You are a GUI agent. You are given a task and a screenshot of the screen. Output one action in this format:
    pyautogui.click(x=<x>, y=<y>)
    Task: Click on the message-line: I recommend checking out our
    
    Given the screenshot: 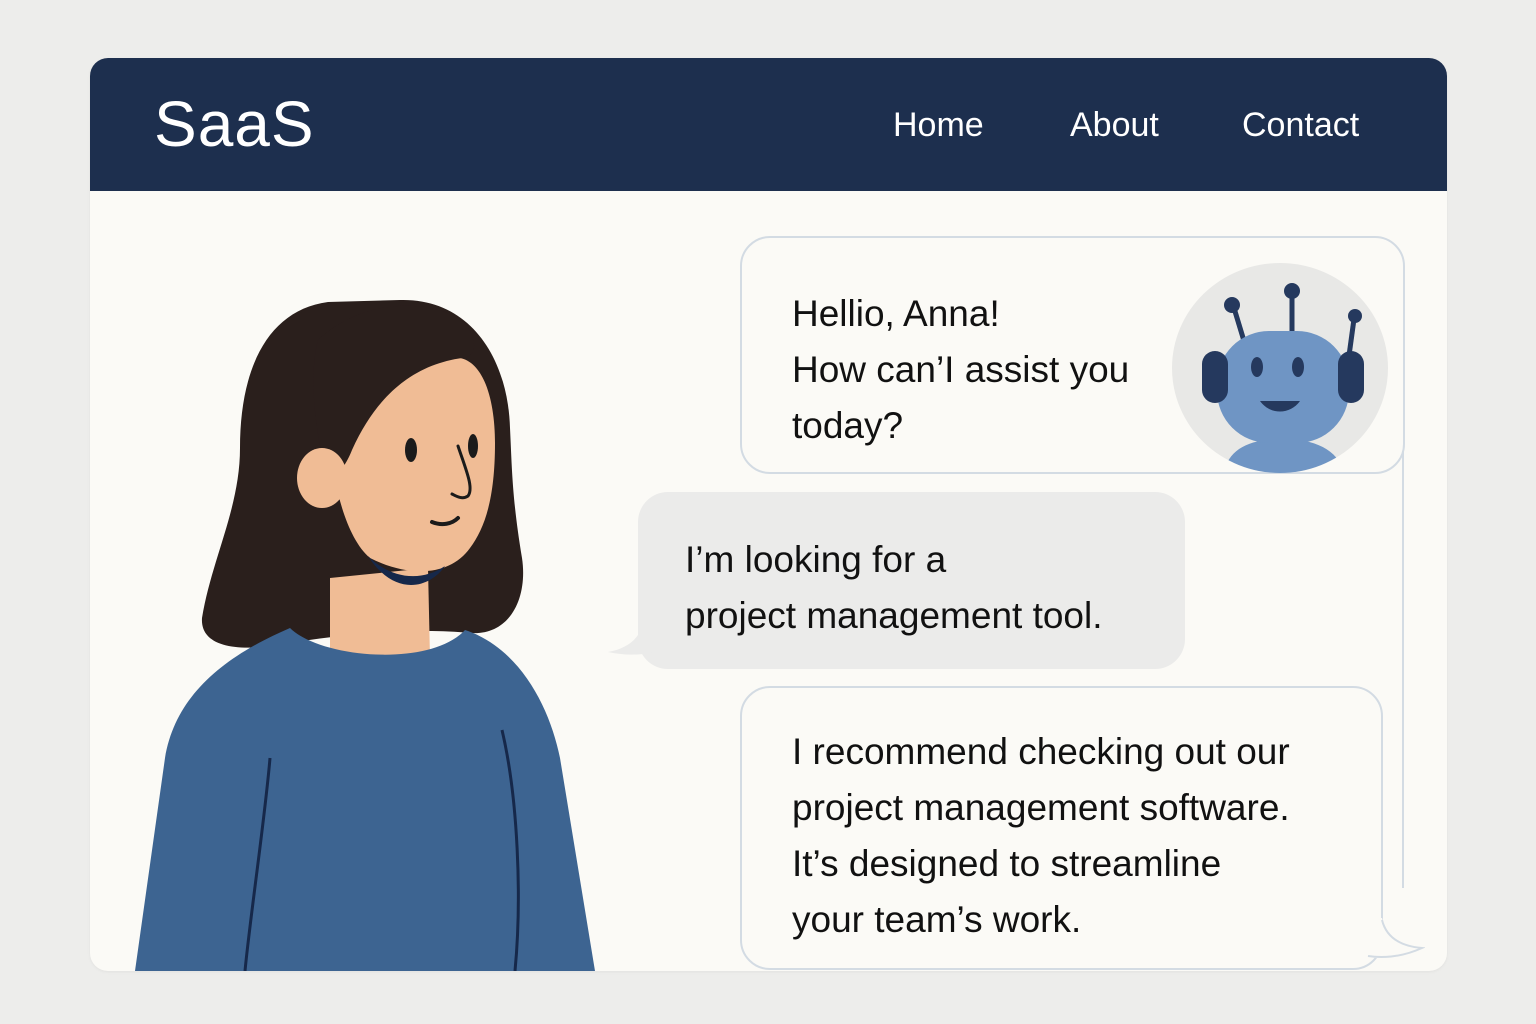 What is the action you would take?
    pyautogui.click(x=1041, y=751)
    